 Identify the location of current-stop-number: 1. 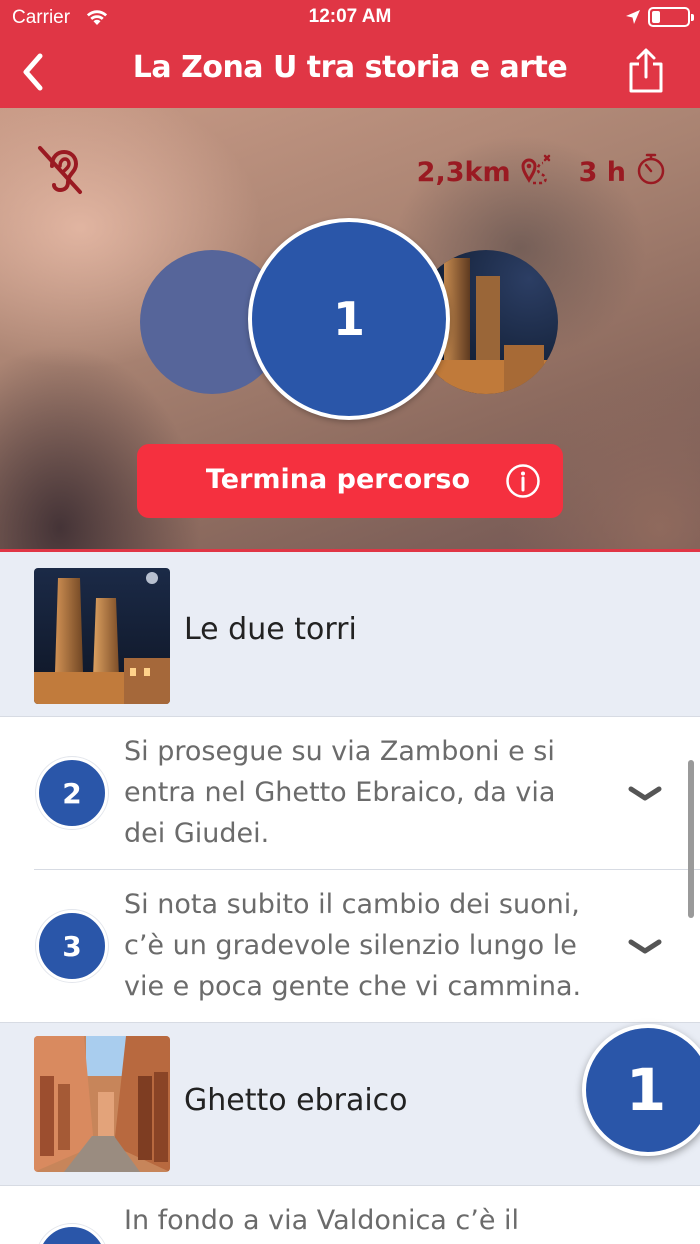
(349, 319).